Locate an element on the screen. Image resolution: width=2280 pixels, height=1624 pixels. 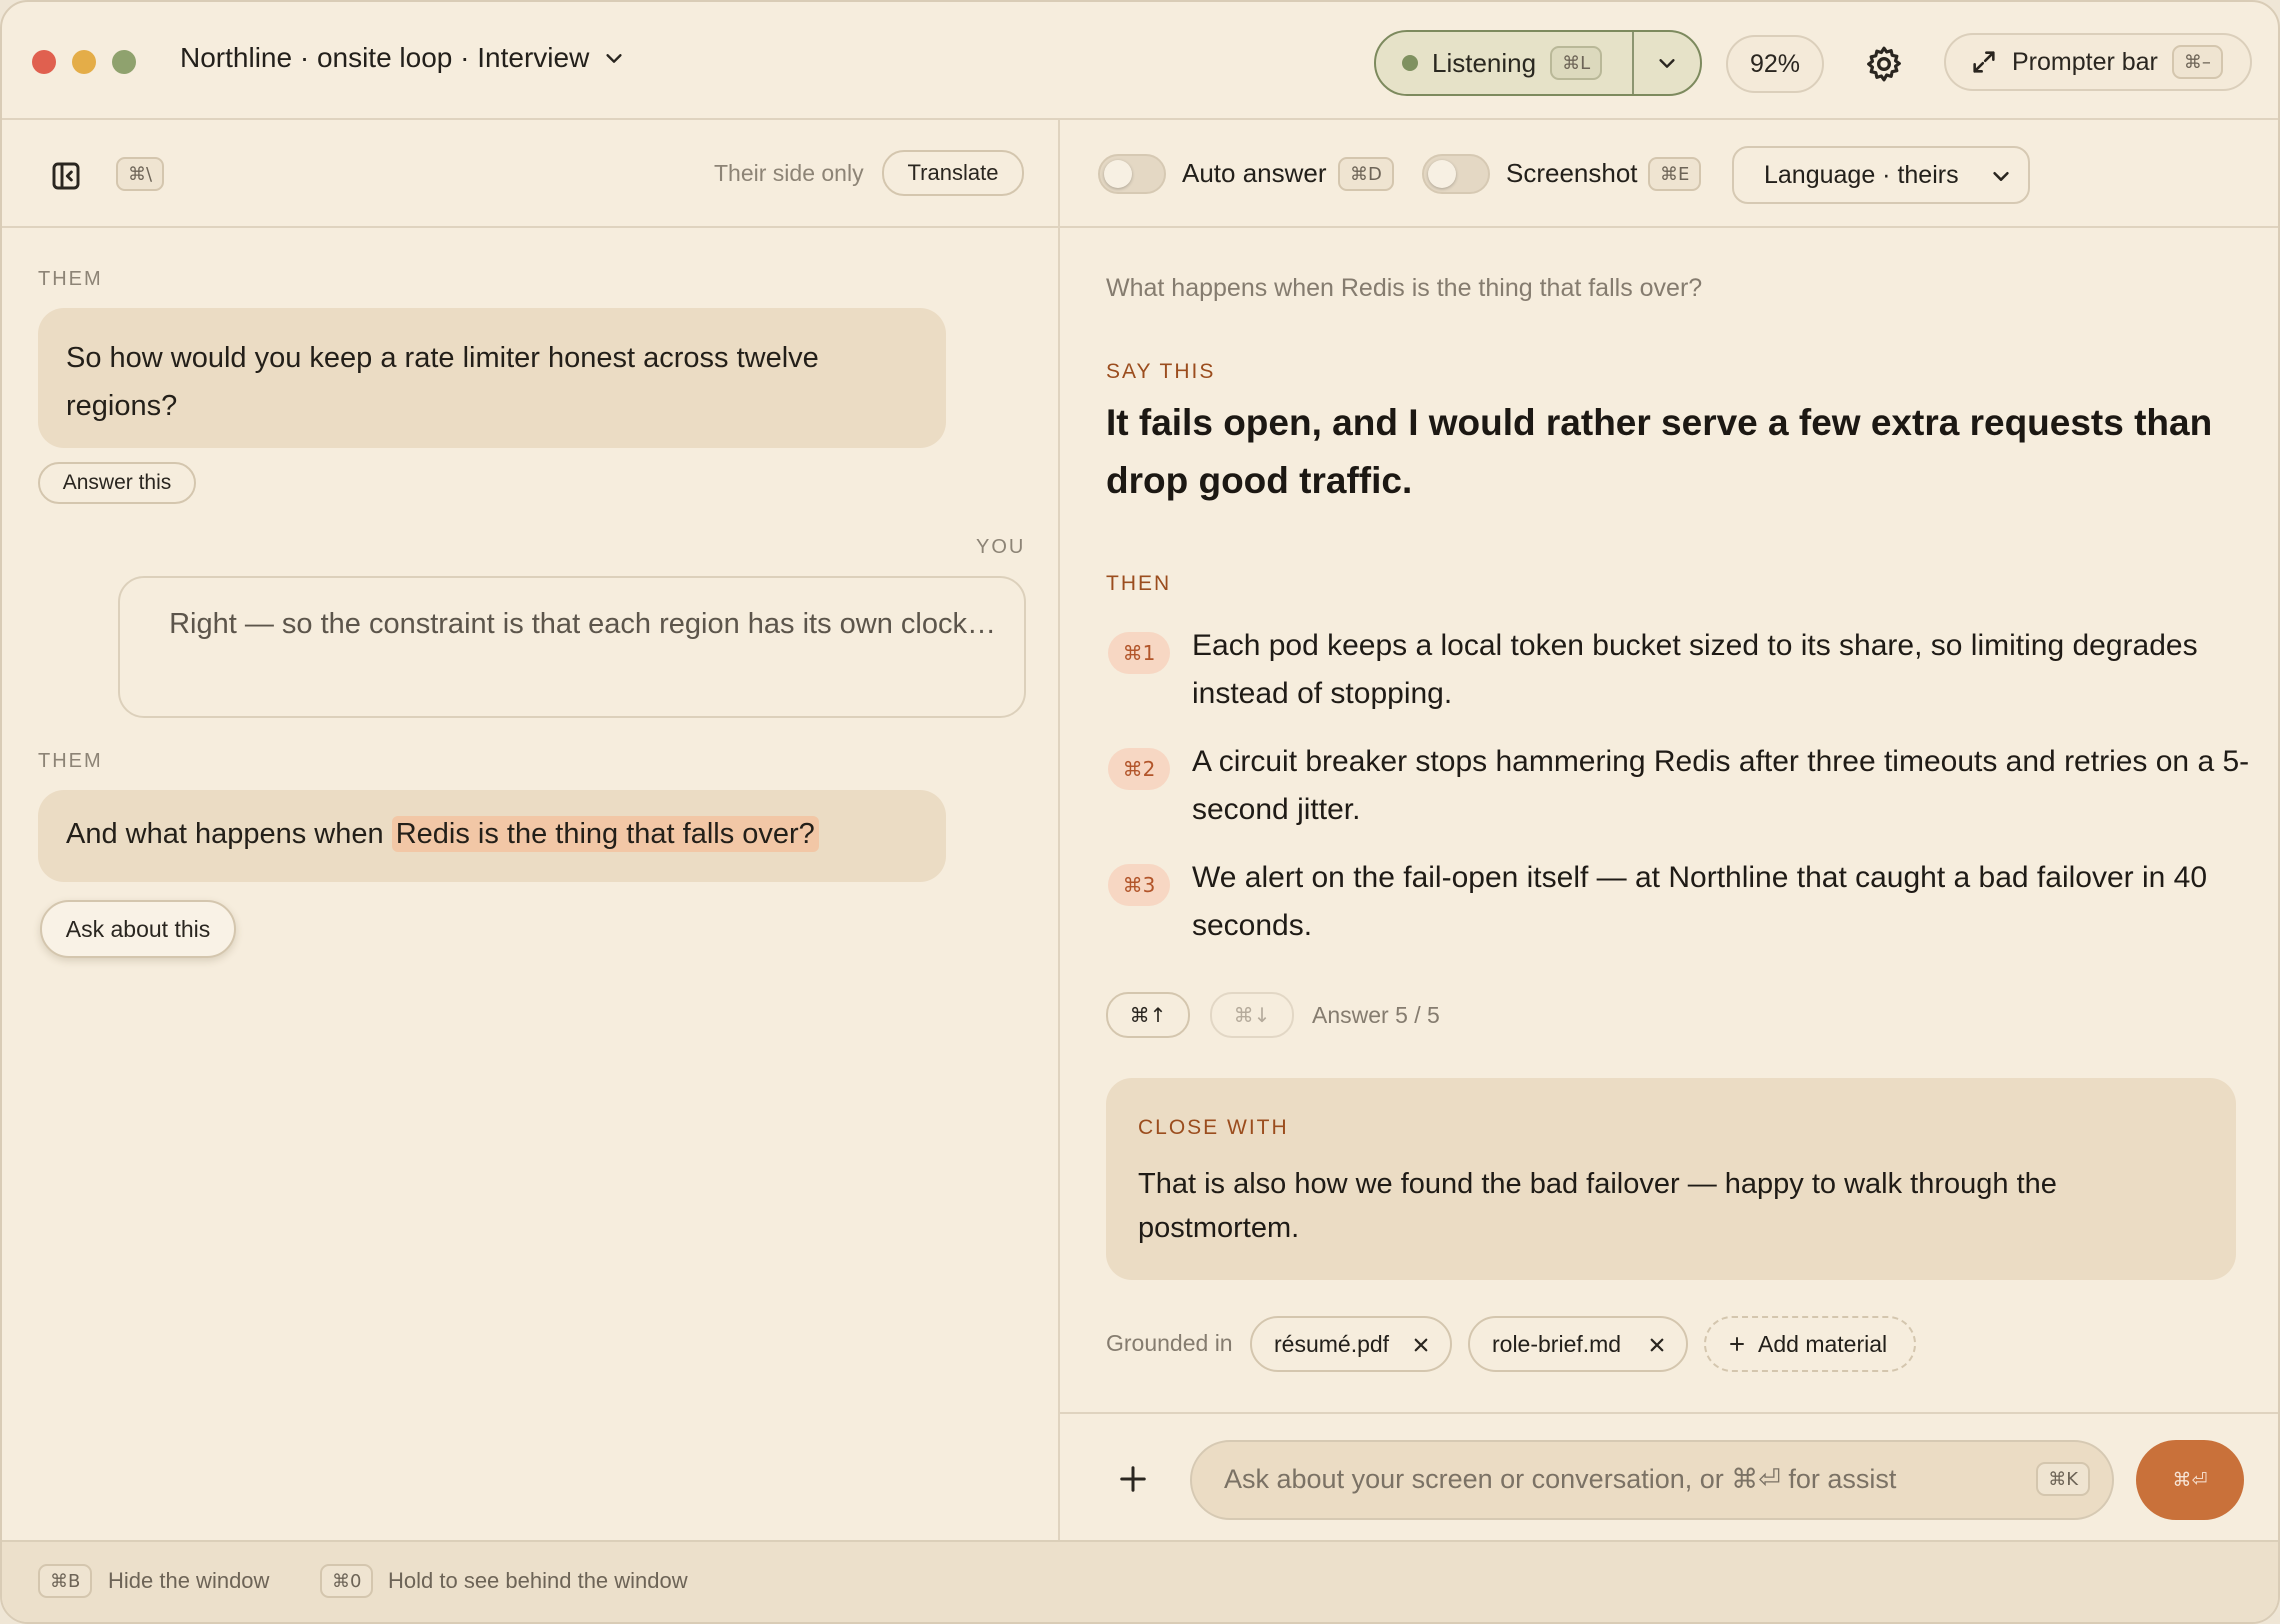
session-title-dropdown: Northline · onsite loop · Interview is located at coordinates (402, 58).